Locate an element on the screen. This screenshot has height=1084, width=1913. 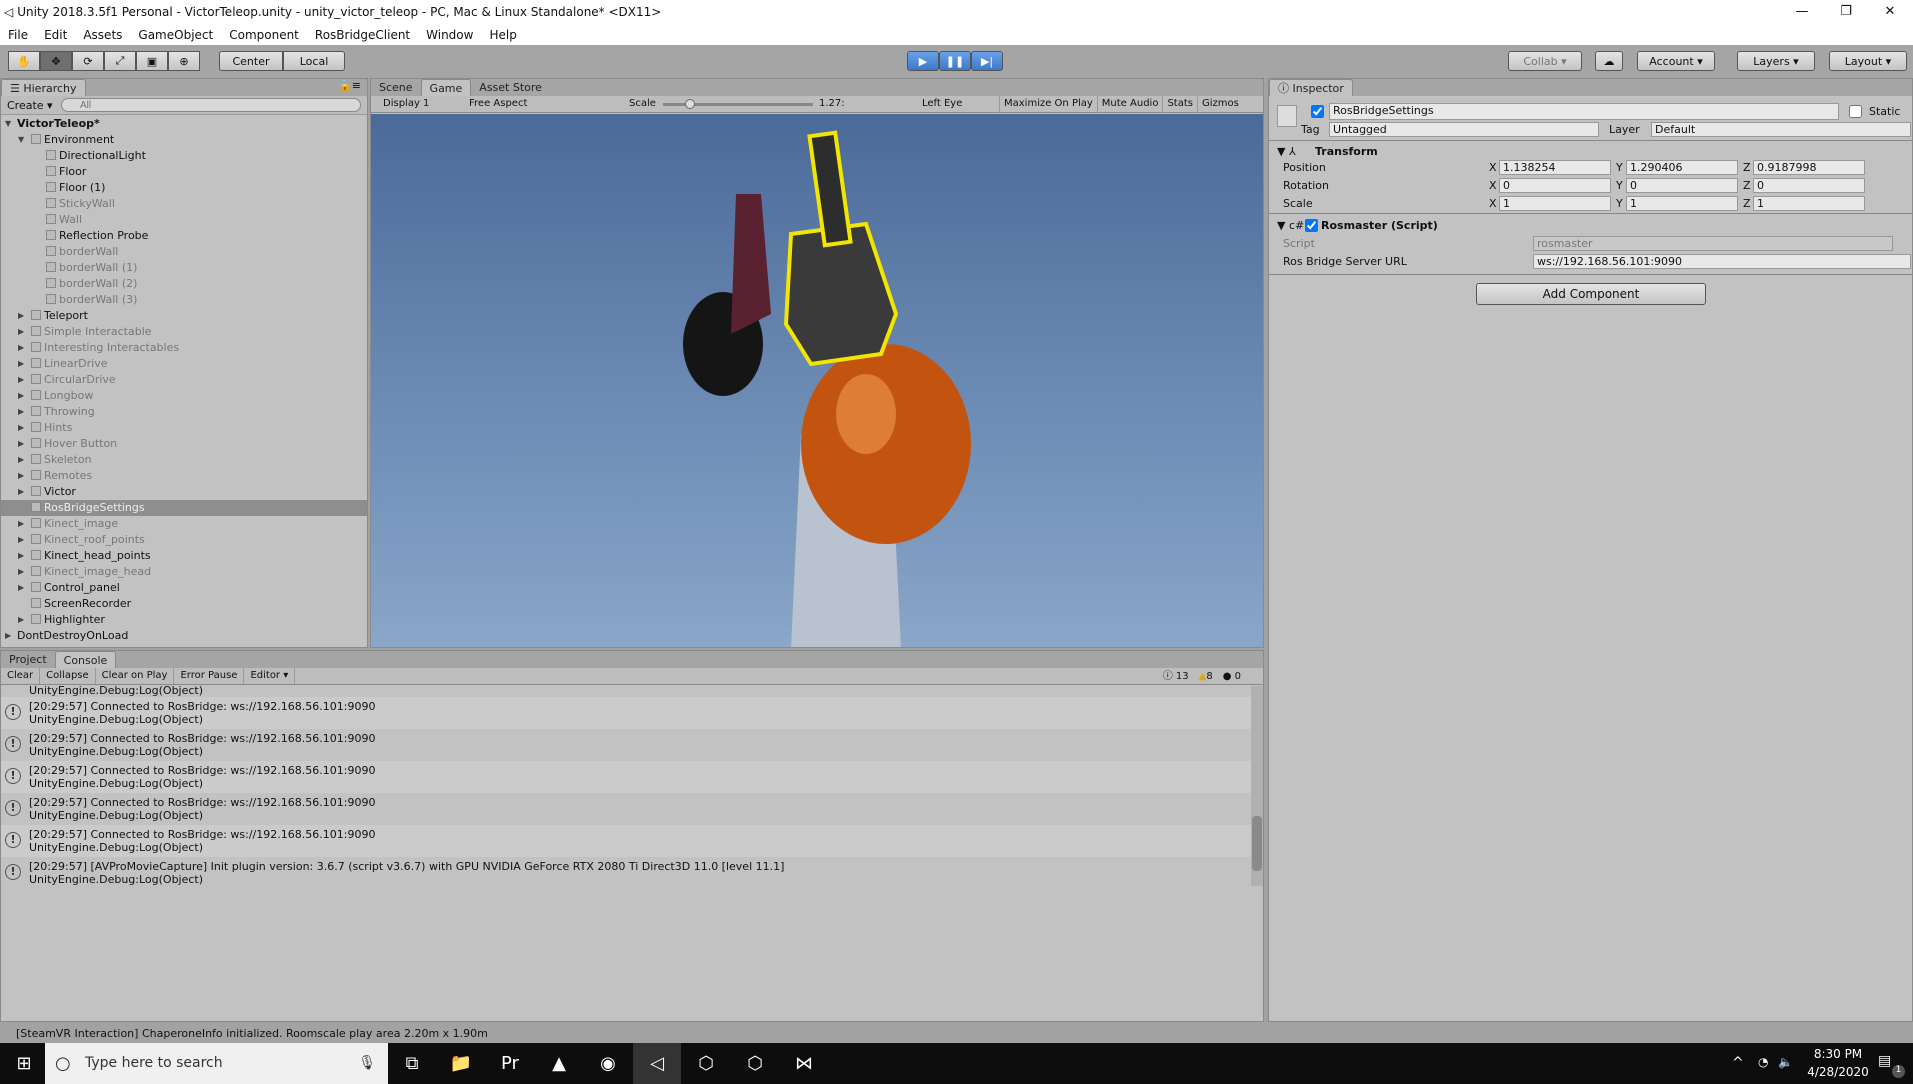
dontdestroy-root: ▶ DontDestroyOnLoad is located at coordinates (184, 636).